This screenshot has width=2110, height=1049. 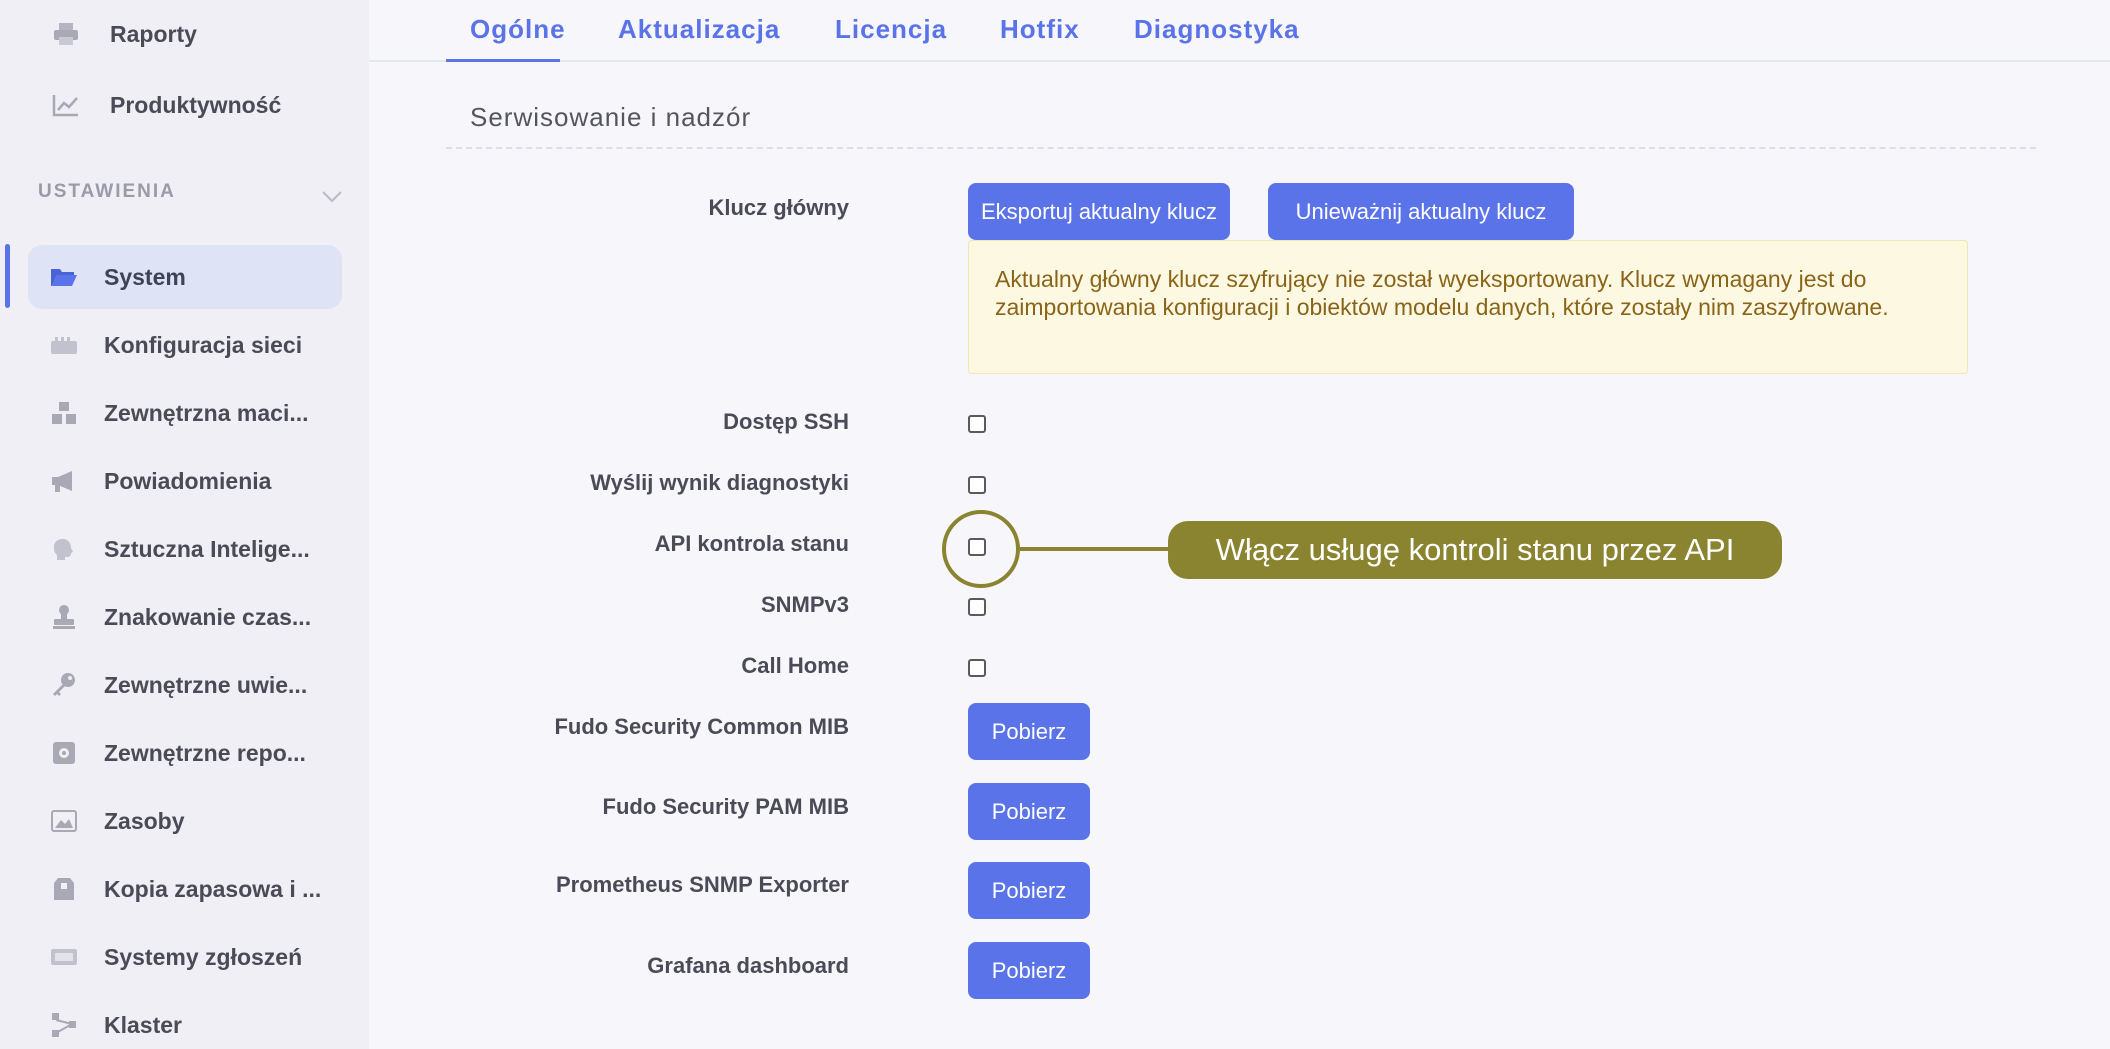 What do you see at coordinates (795, 665) in the screenshot?
I see `call-home-label: Call Home` at bounding box center [795, 665].